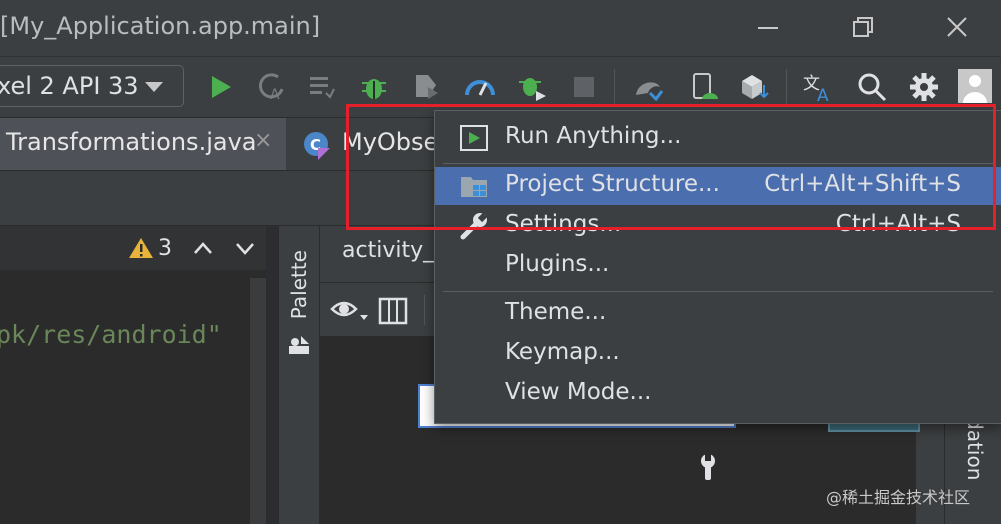  What do you see at coordinates (388, 250) in the screenshot?
I see `layout-file-tab: activity_` at bounding box center [388, 250].